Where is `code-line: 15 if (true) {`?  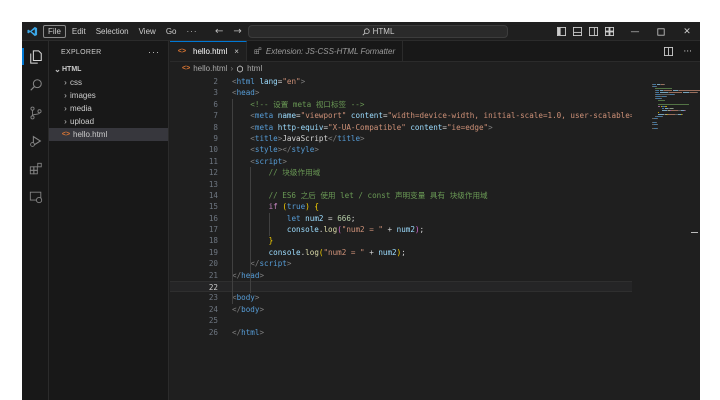
code-line: 15 if (true) { is located at coordinates (401, 206).